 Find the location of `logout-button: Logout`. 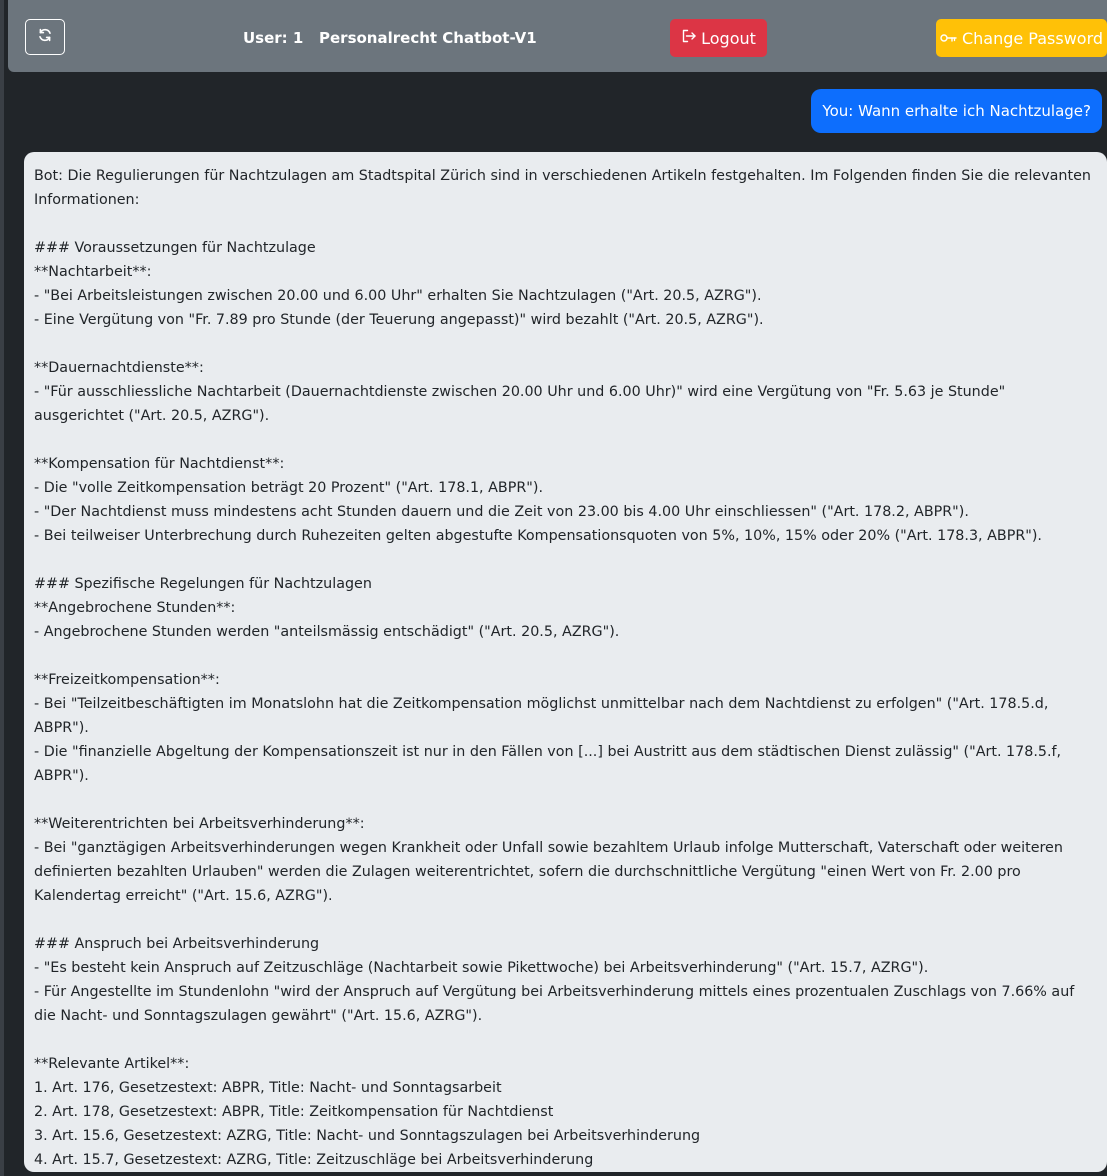

logout-button: Logout is located at coordinates (718, 38).